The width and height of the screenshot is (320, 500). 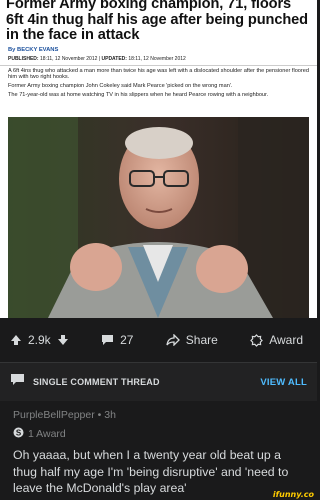 What do you see at coordinates (201, 340) in the screenshot?
I see `share-label: Share` at bounding box center [201, 340].